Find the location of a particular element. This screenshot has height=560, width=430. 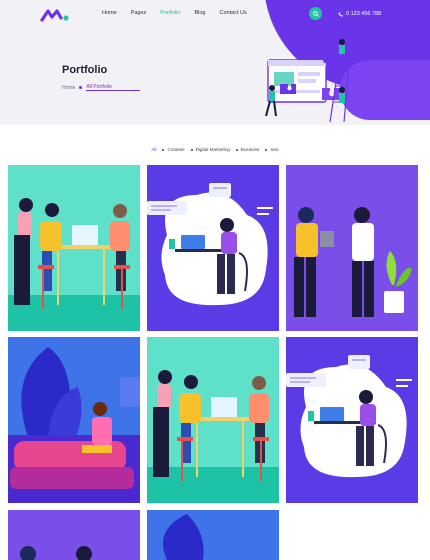

logo-icon is located at coordinates (55, 15).